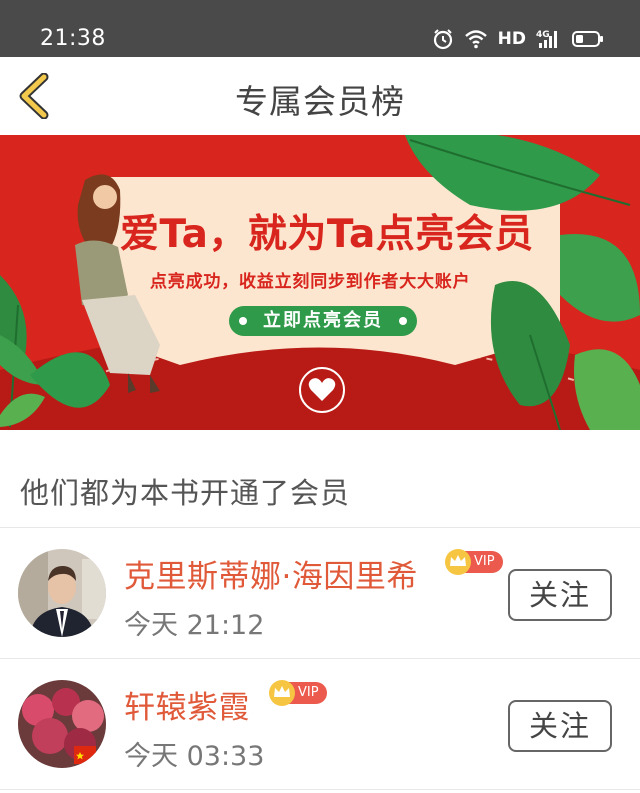 The height and width of the screenshot is (793, 640). I want to click on section-title: 他们都为本书开通了会员, so click(185, 493).